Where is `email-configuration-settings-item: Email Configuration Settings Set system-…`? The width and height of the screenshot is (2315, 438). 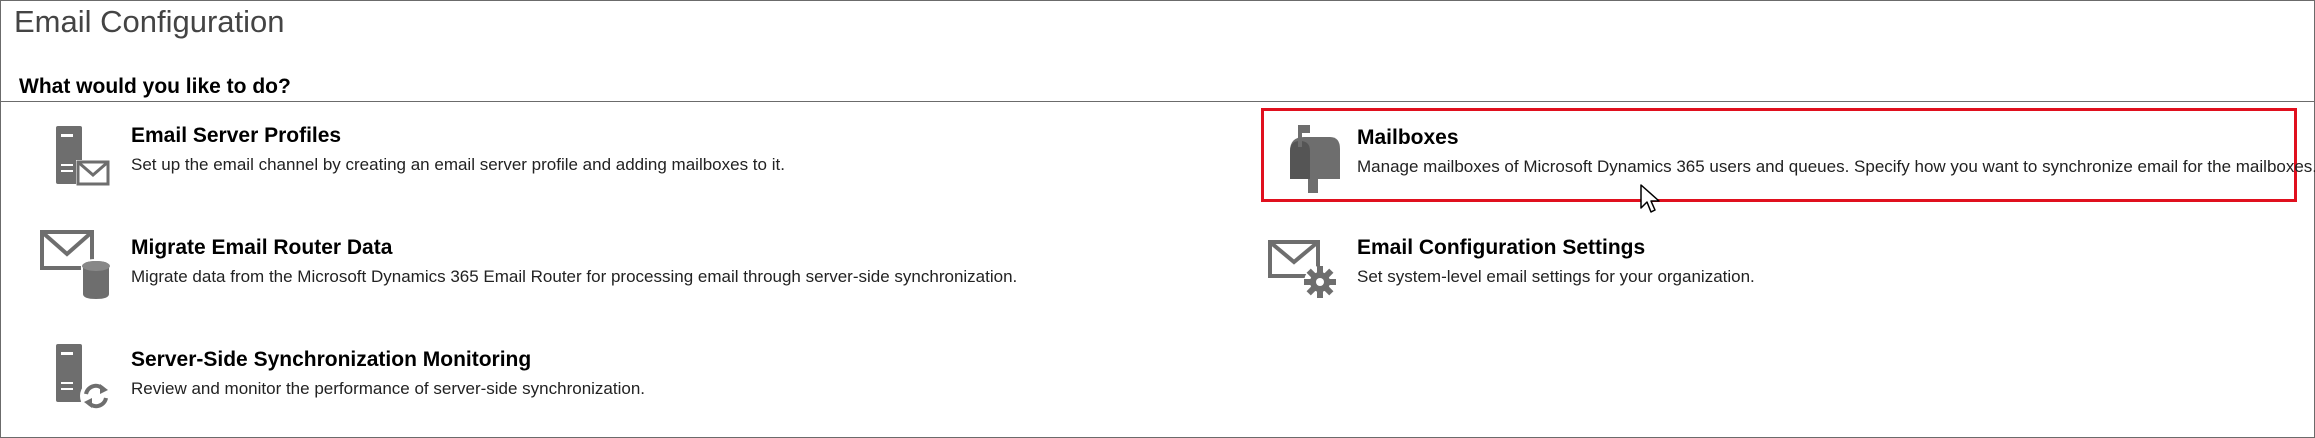
email-configuration-settings-item: Email Configuration Settings Set system-… is located at coordinates (1746, 274).